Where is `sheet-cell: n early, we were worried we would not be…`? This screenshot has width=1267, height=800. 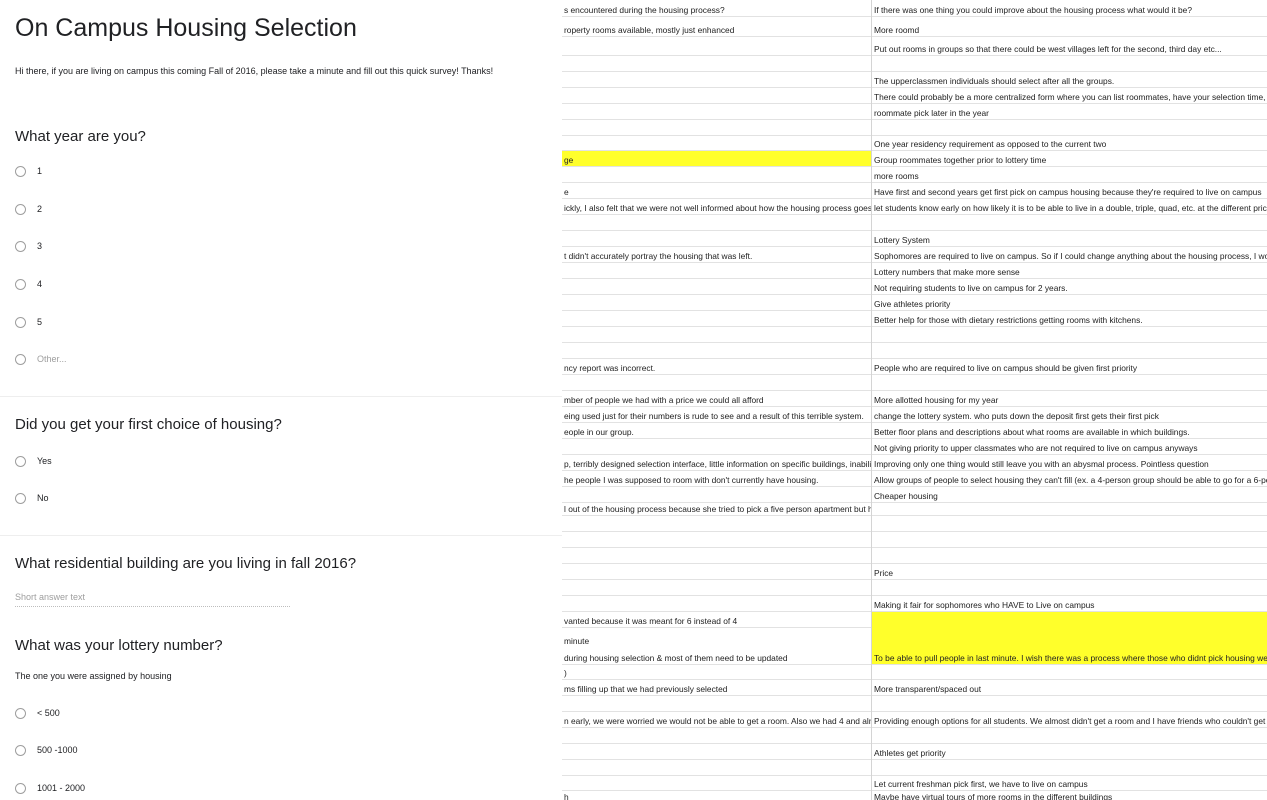 sheet-cell: n early, we were worried we would not be… is located at coordinates (716, 720).